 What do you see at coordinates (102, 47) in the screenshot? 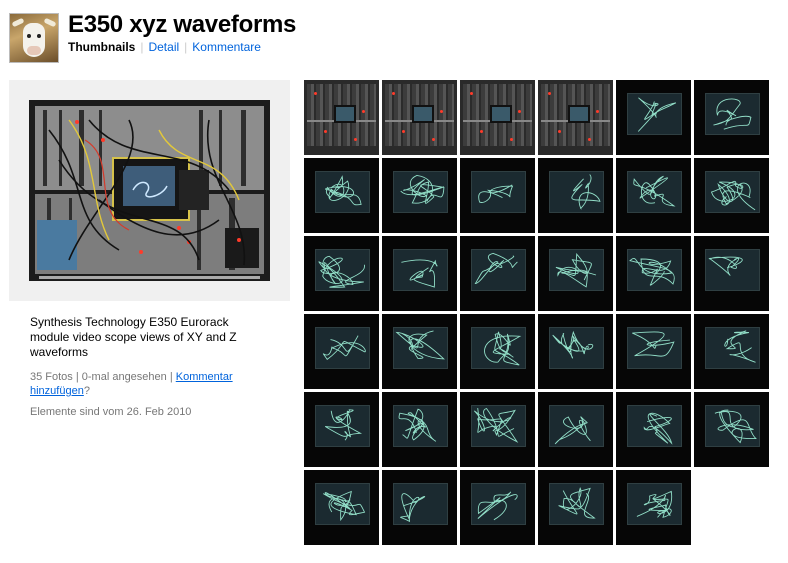
I see `tab-thumbnails: Thumbnails` at bounding box center [102, 47].